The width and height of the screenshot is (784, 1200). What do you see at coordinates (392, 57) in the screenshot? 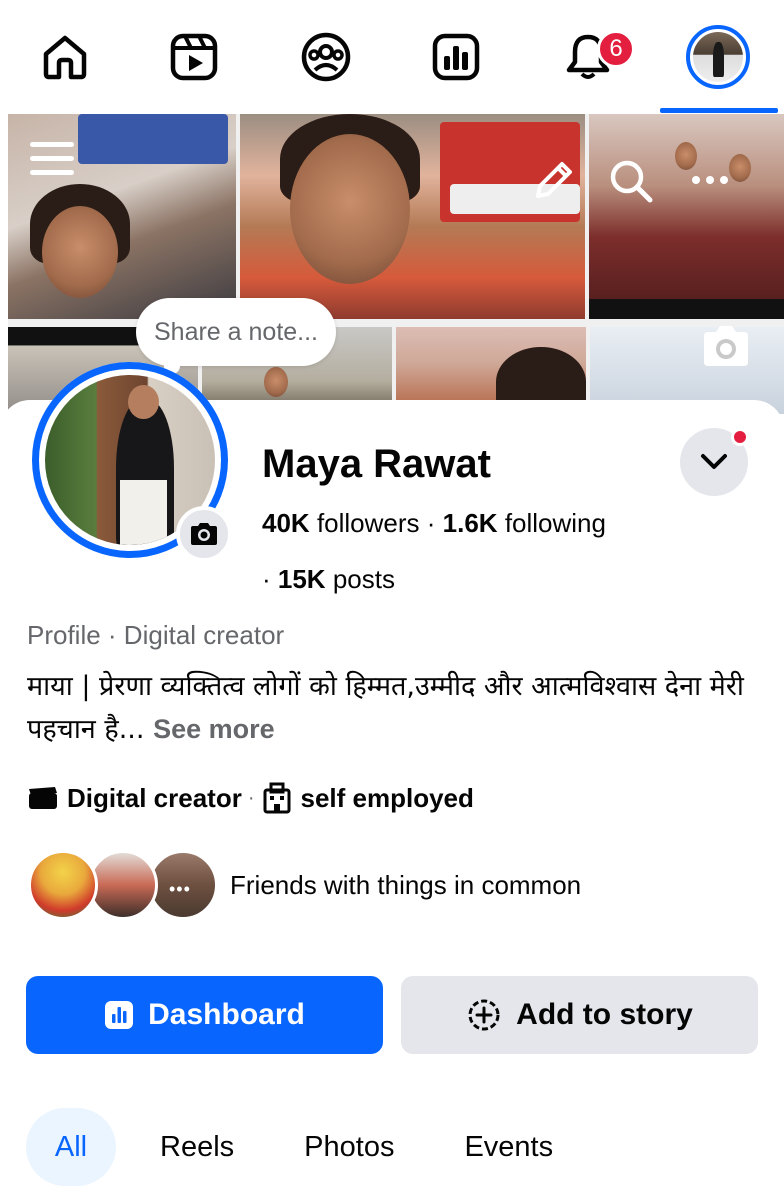
I see `top-navigation-bar: 6` at bounding box center [392, 57].